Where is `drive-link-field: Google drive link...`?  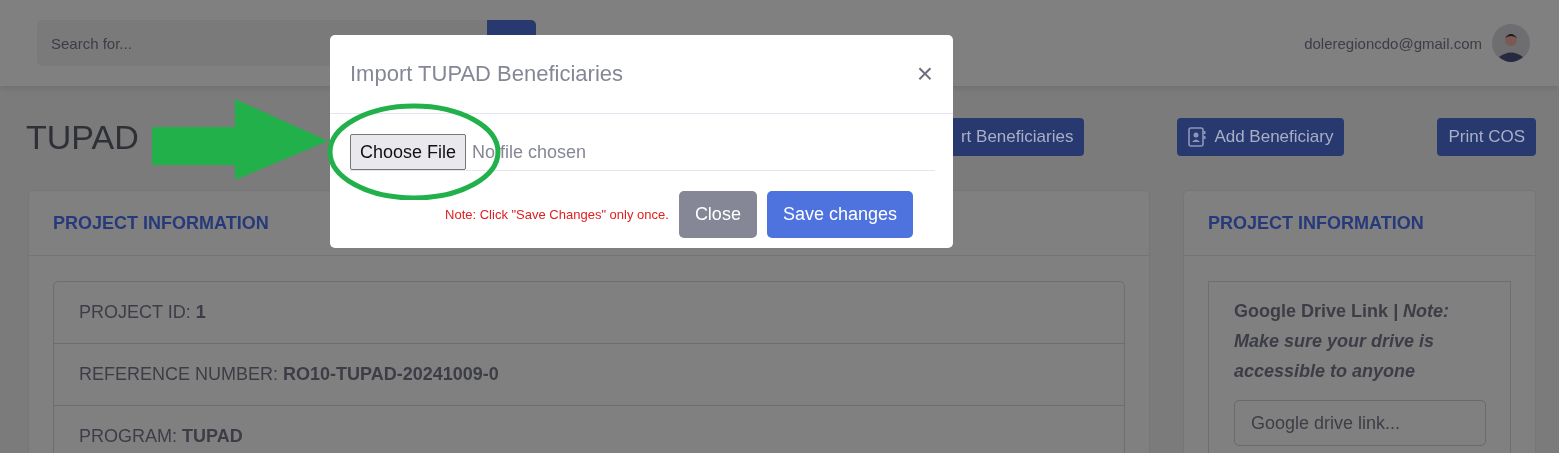 drive-link-field: Google drive link... is located at coordinates (1360, 423).